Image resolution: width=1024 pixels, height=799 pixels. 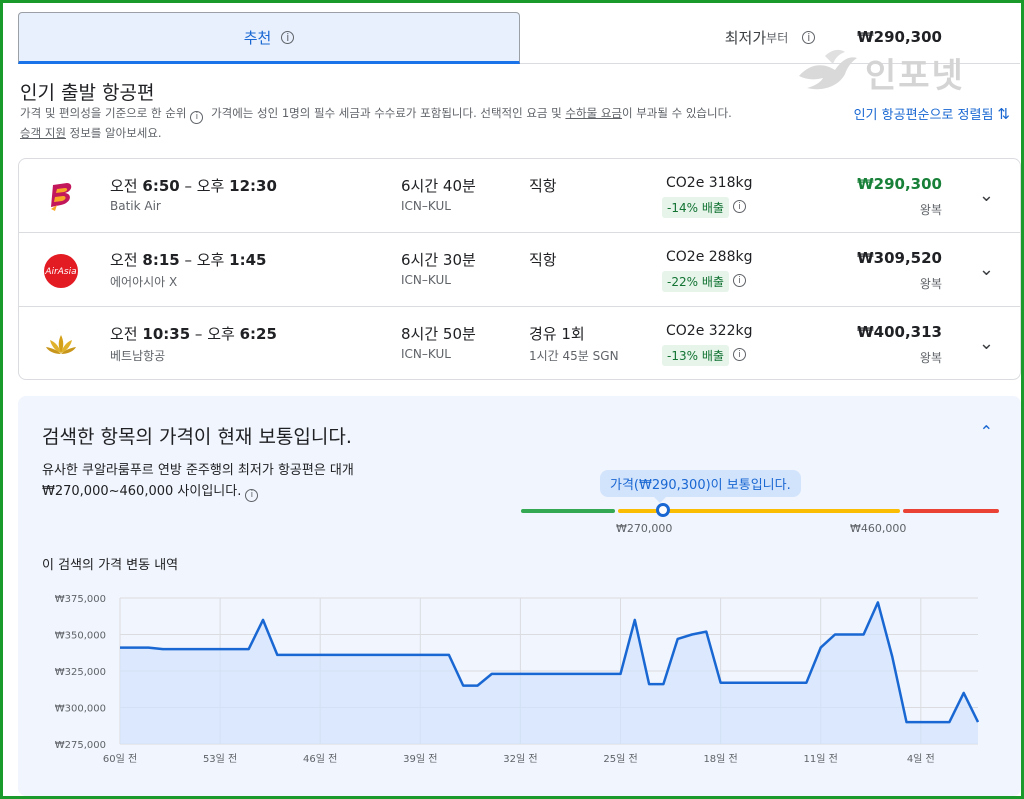 What do you see at coordinates (676, 113) in the screenshot?
I see `desc-text: 이 부과될 수 있습니다.` at bounding box center [676, 113].